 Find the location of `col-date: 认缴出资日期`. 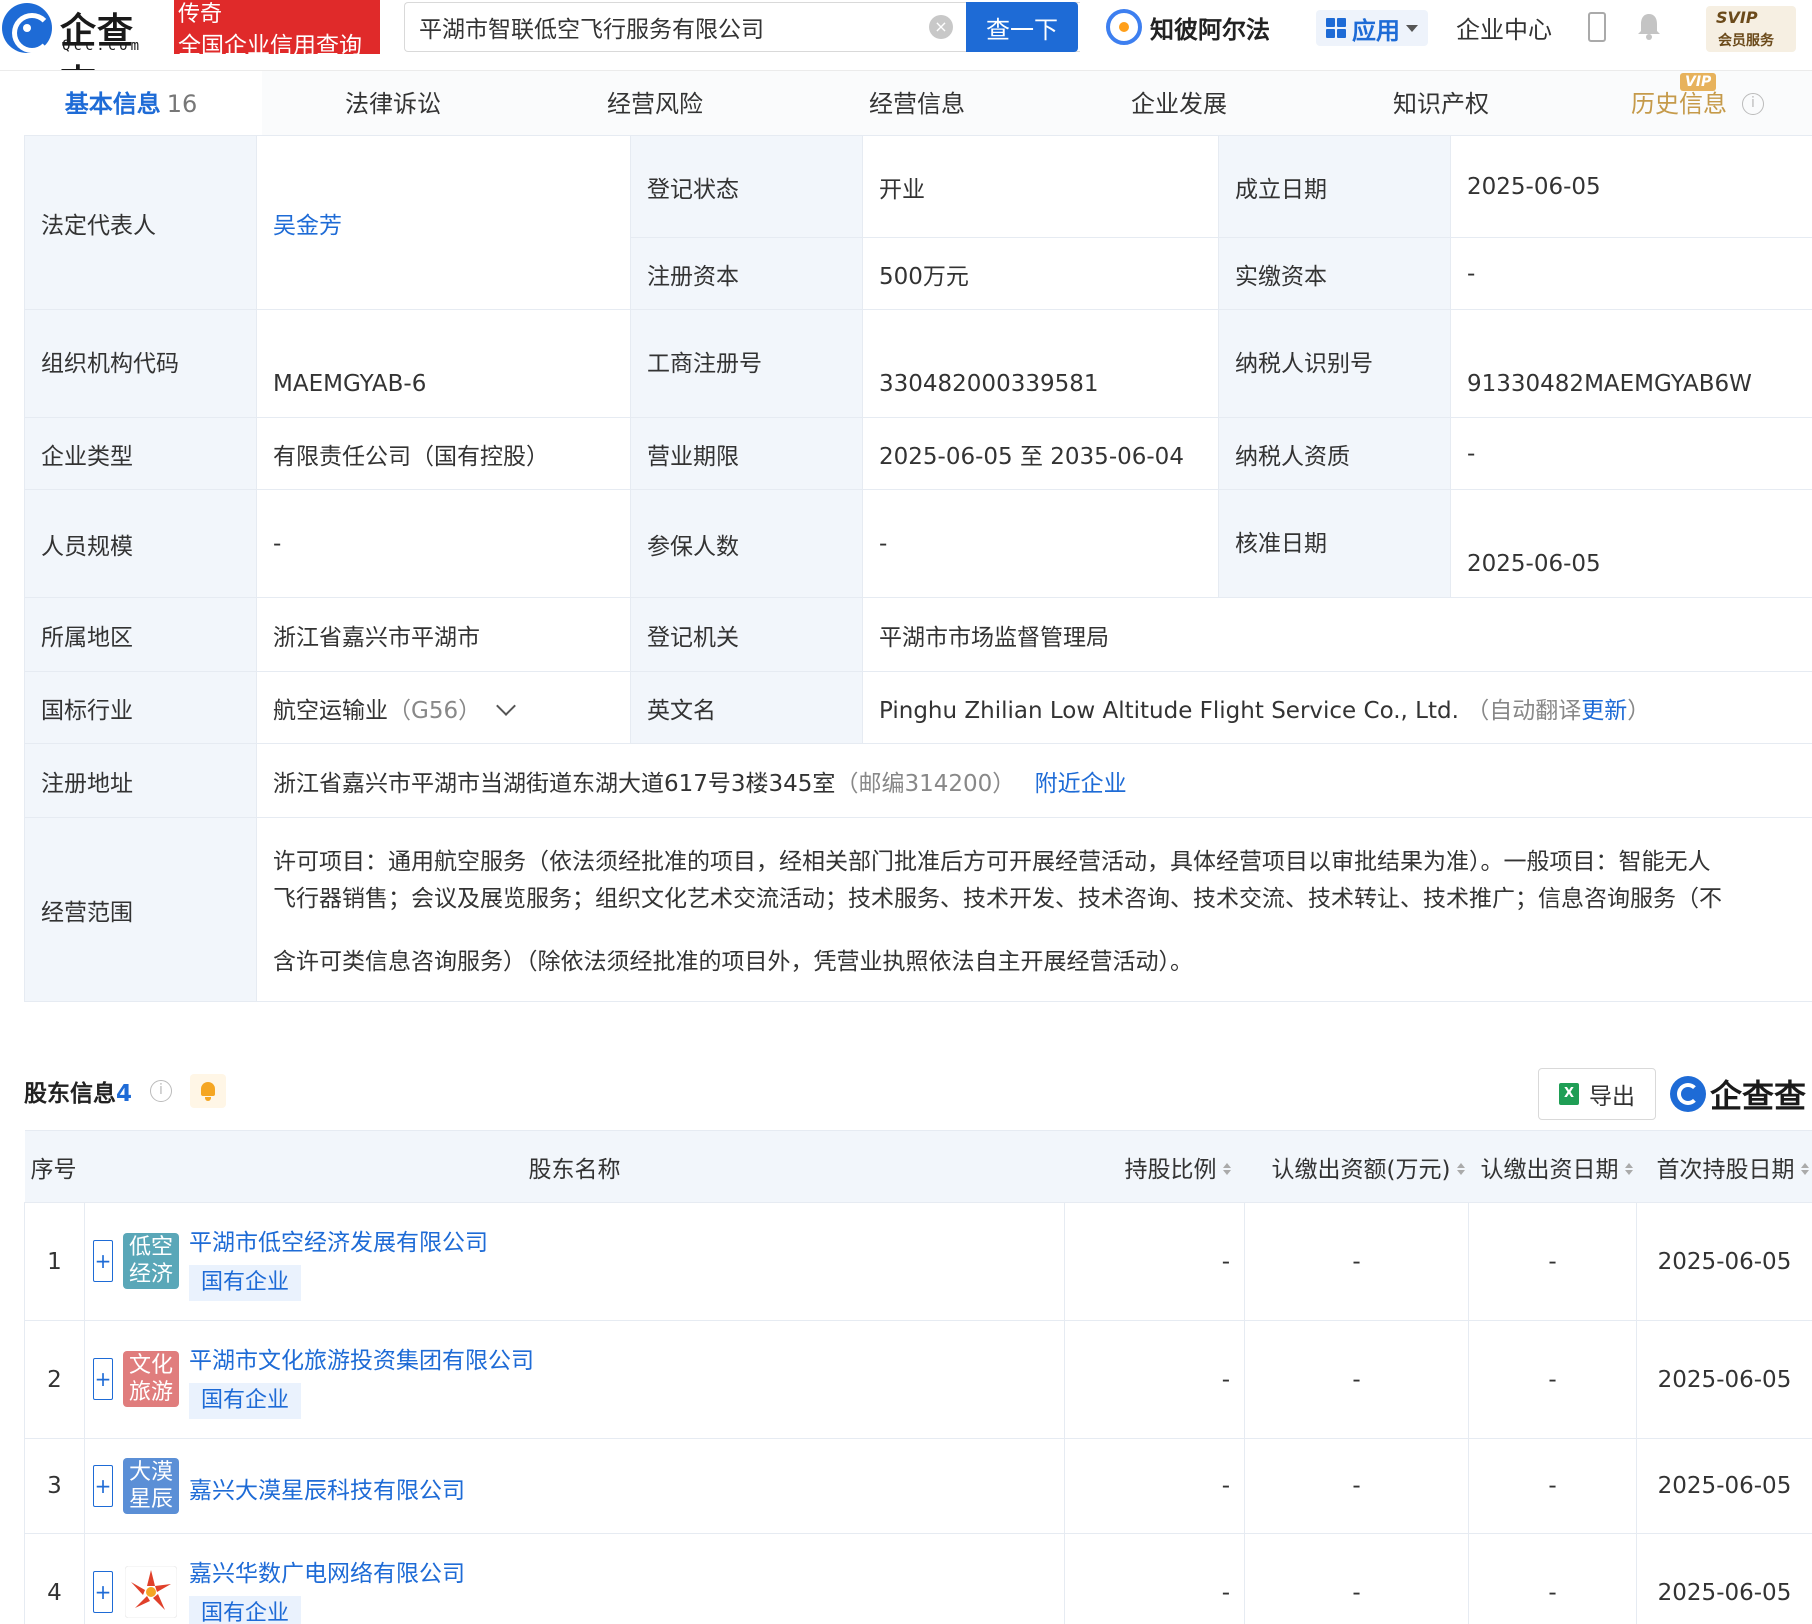

col-date: 认缴出资日期 is located at coordinates (1552, 1166).